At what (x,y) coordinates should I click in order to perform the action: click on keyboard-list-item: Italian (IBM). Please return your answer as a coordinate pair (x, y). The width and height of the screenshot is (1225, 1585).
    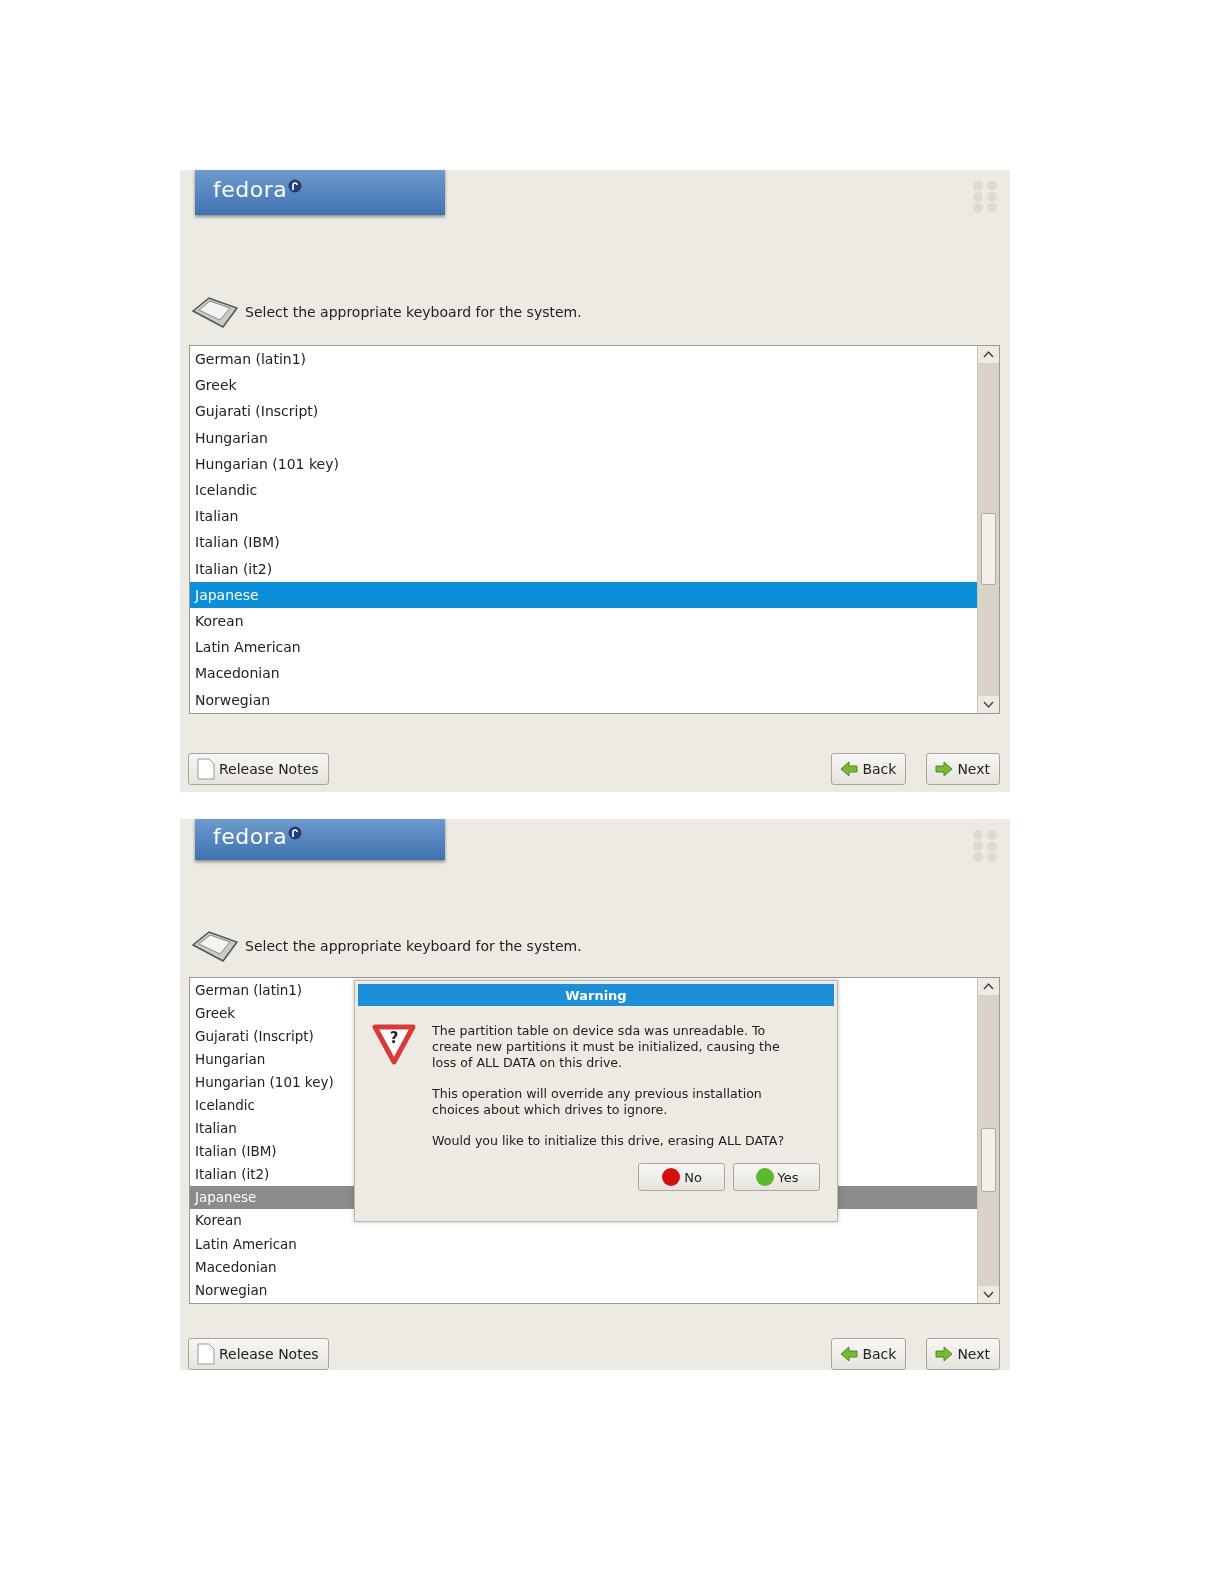
    Looking at the image, I should click on (583, 542).